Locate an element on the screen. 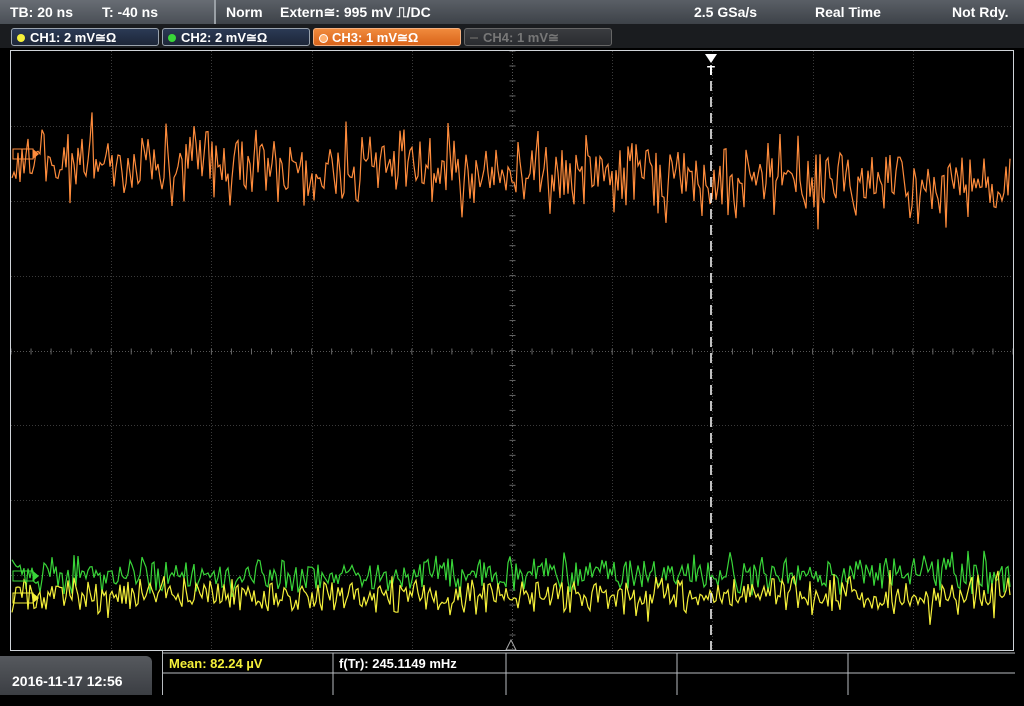 The width and height of the screenshot is (1024, 706). ch4-label: CH4: 1 mV≅ is located at coordinates (521, 37).